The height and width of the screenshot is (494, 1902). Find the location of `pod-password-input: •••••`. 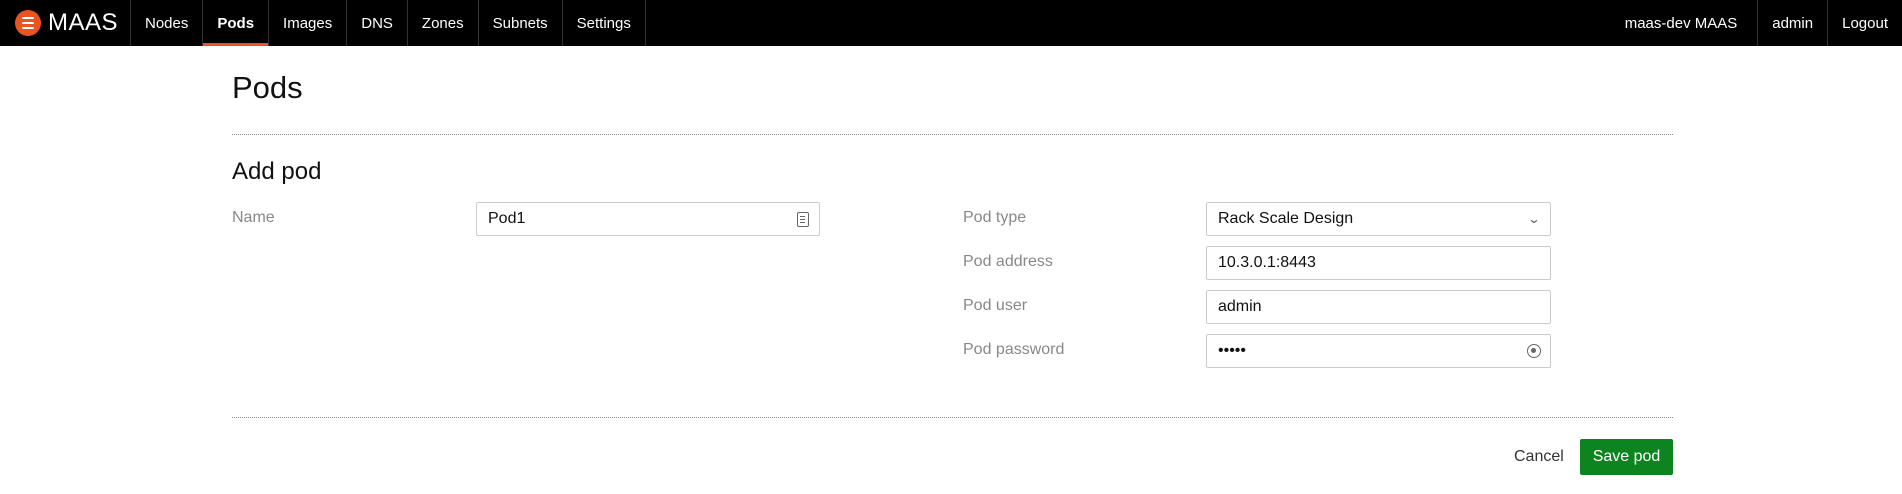

pod-password-input: ••••• is located at coordinates (1378, 351).